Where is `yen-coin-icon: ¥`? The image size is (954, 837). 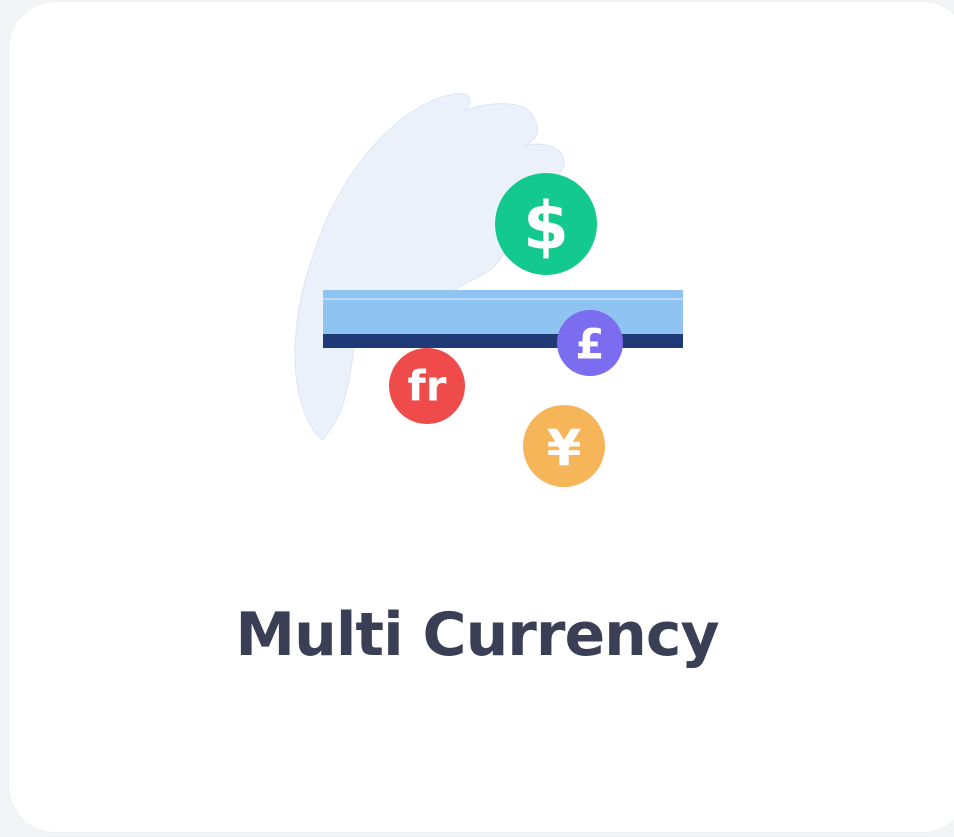
yen-coin-icon: ¥ is located at coordinates (564, 446).